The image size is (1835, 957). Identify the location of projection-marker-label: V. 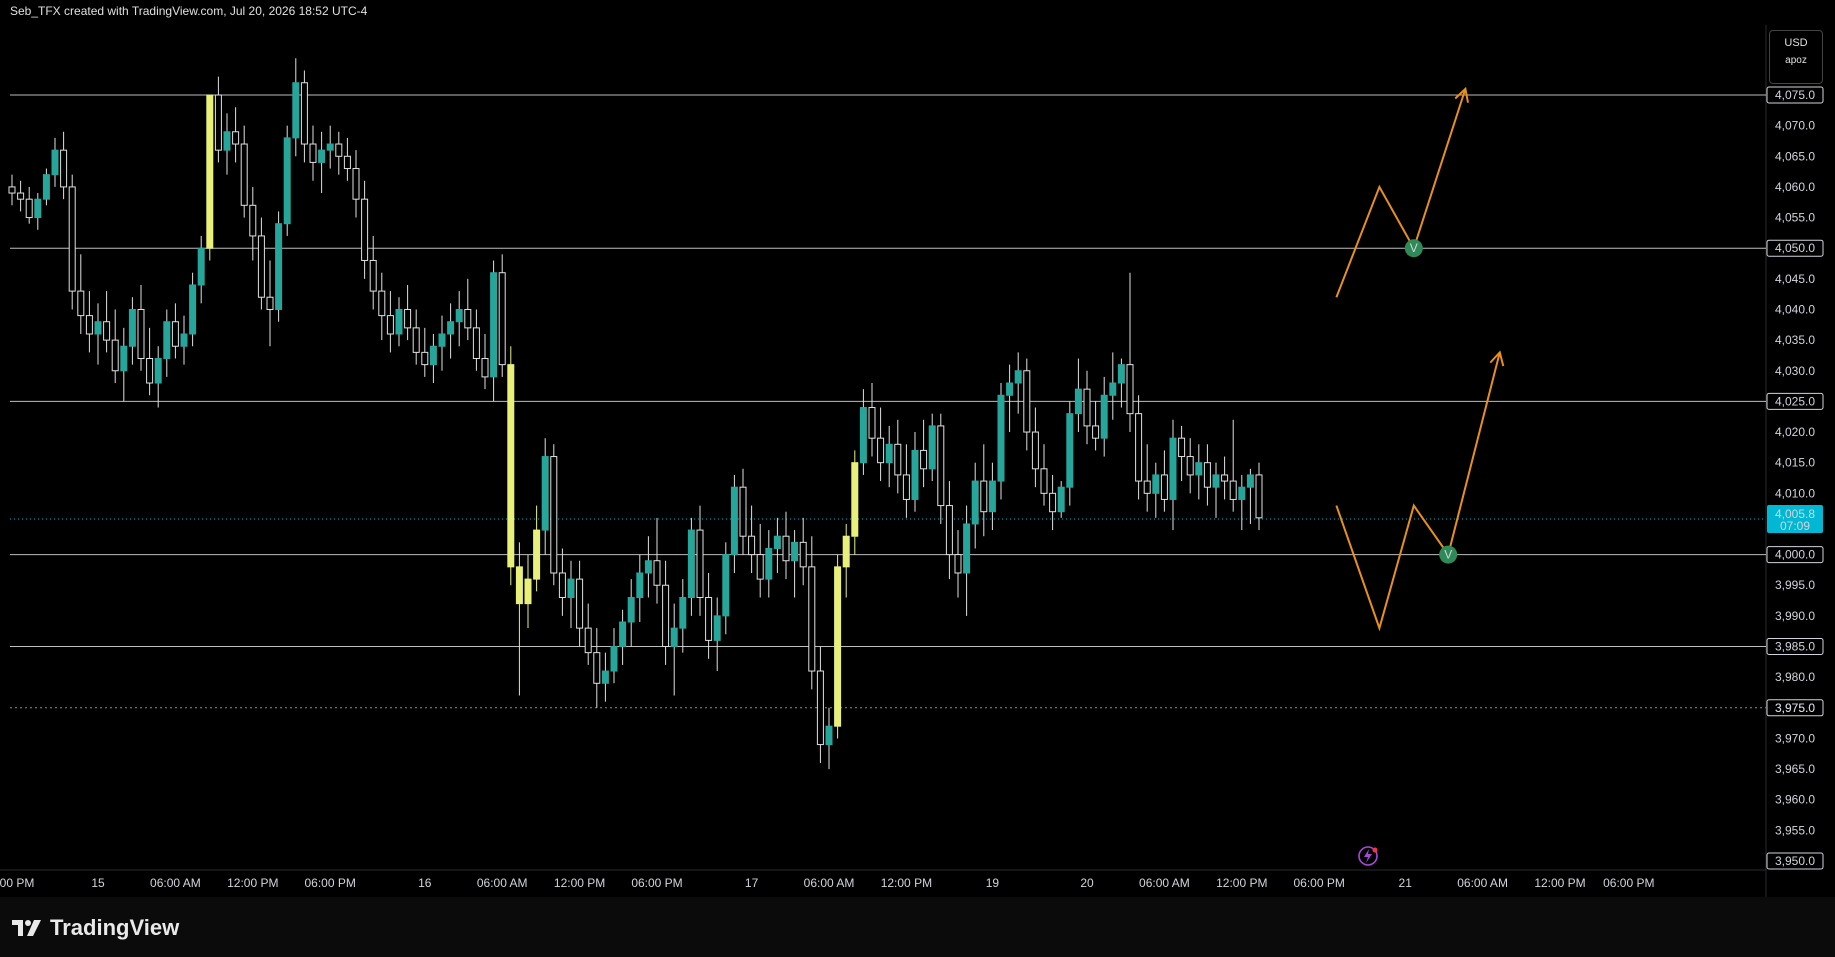
(1448, 555).